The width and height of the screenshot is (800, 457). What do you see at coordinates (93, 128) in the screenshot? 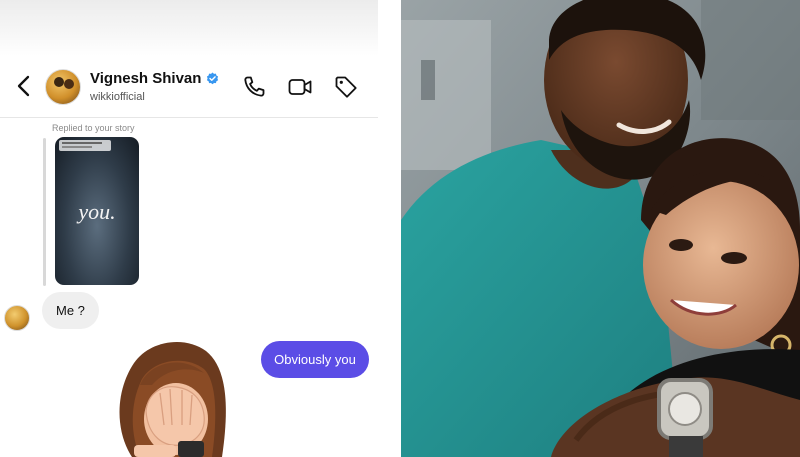
I see `replied-to-story-label: Replied to your story` at bounding box center [93, 128].